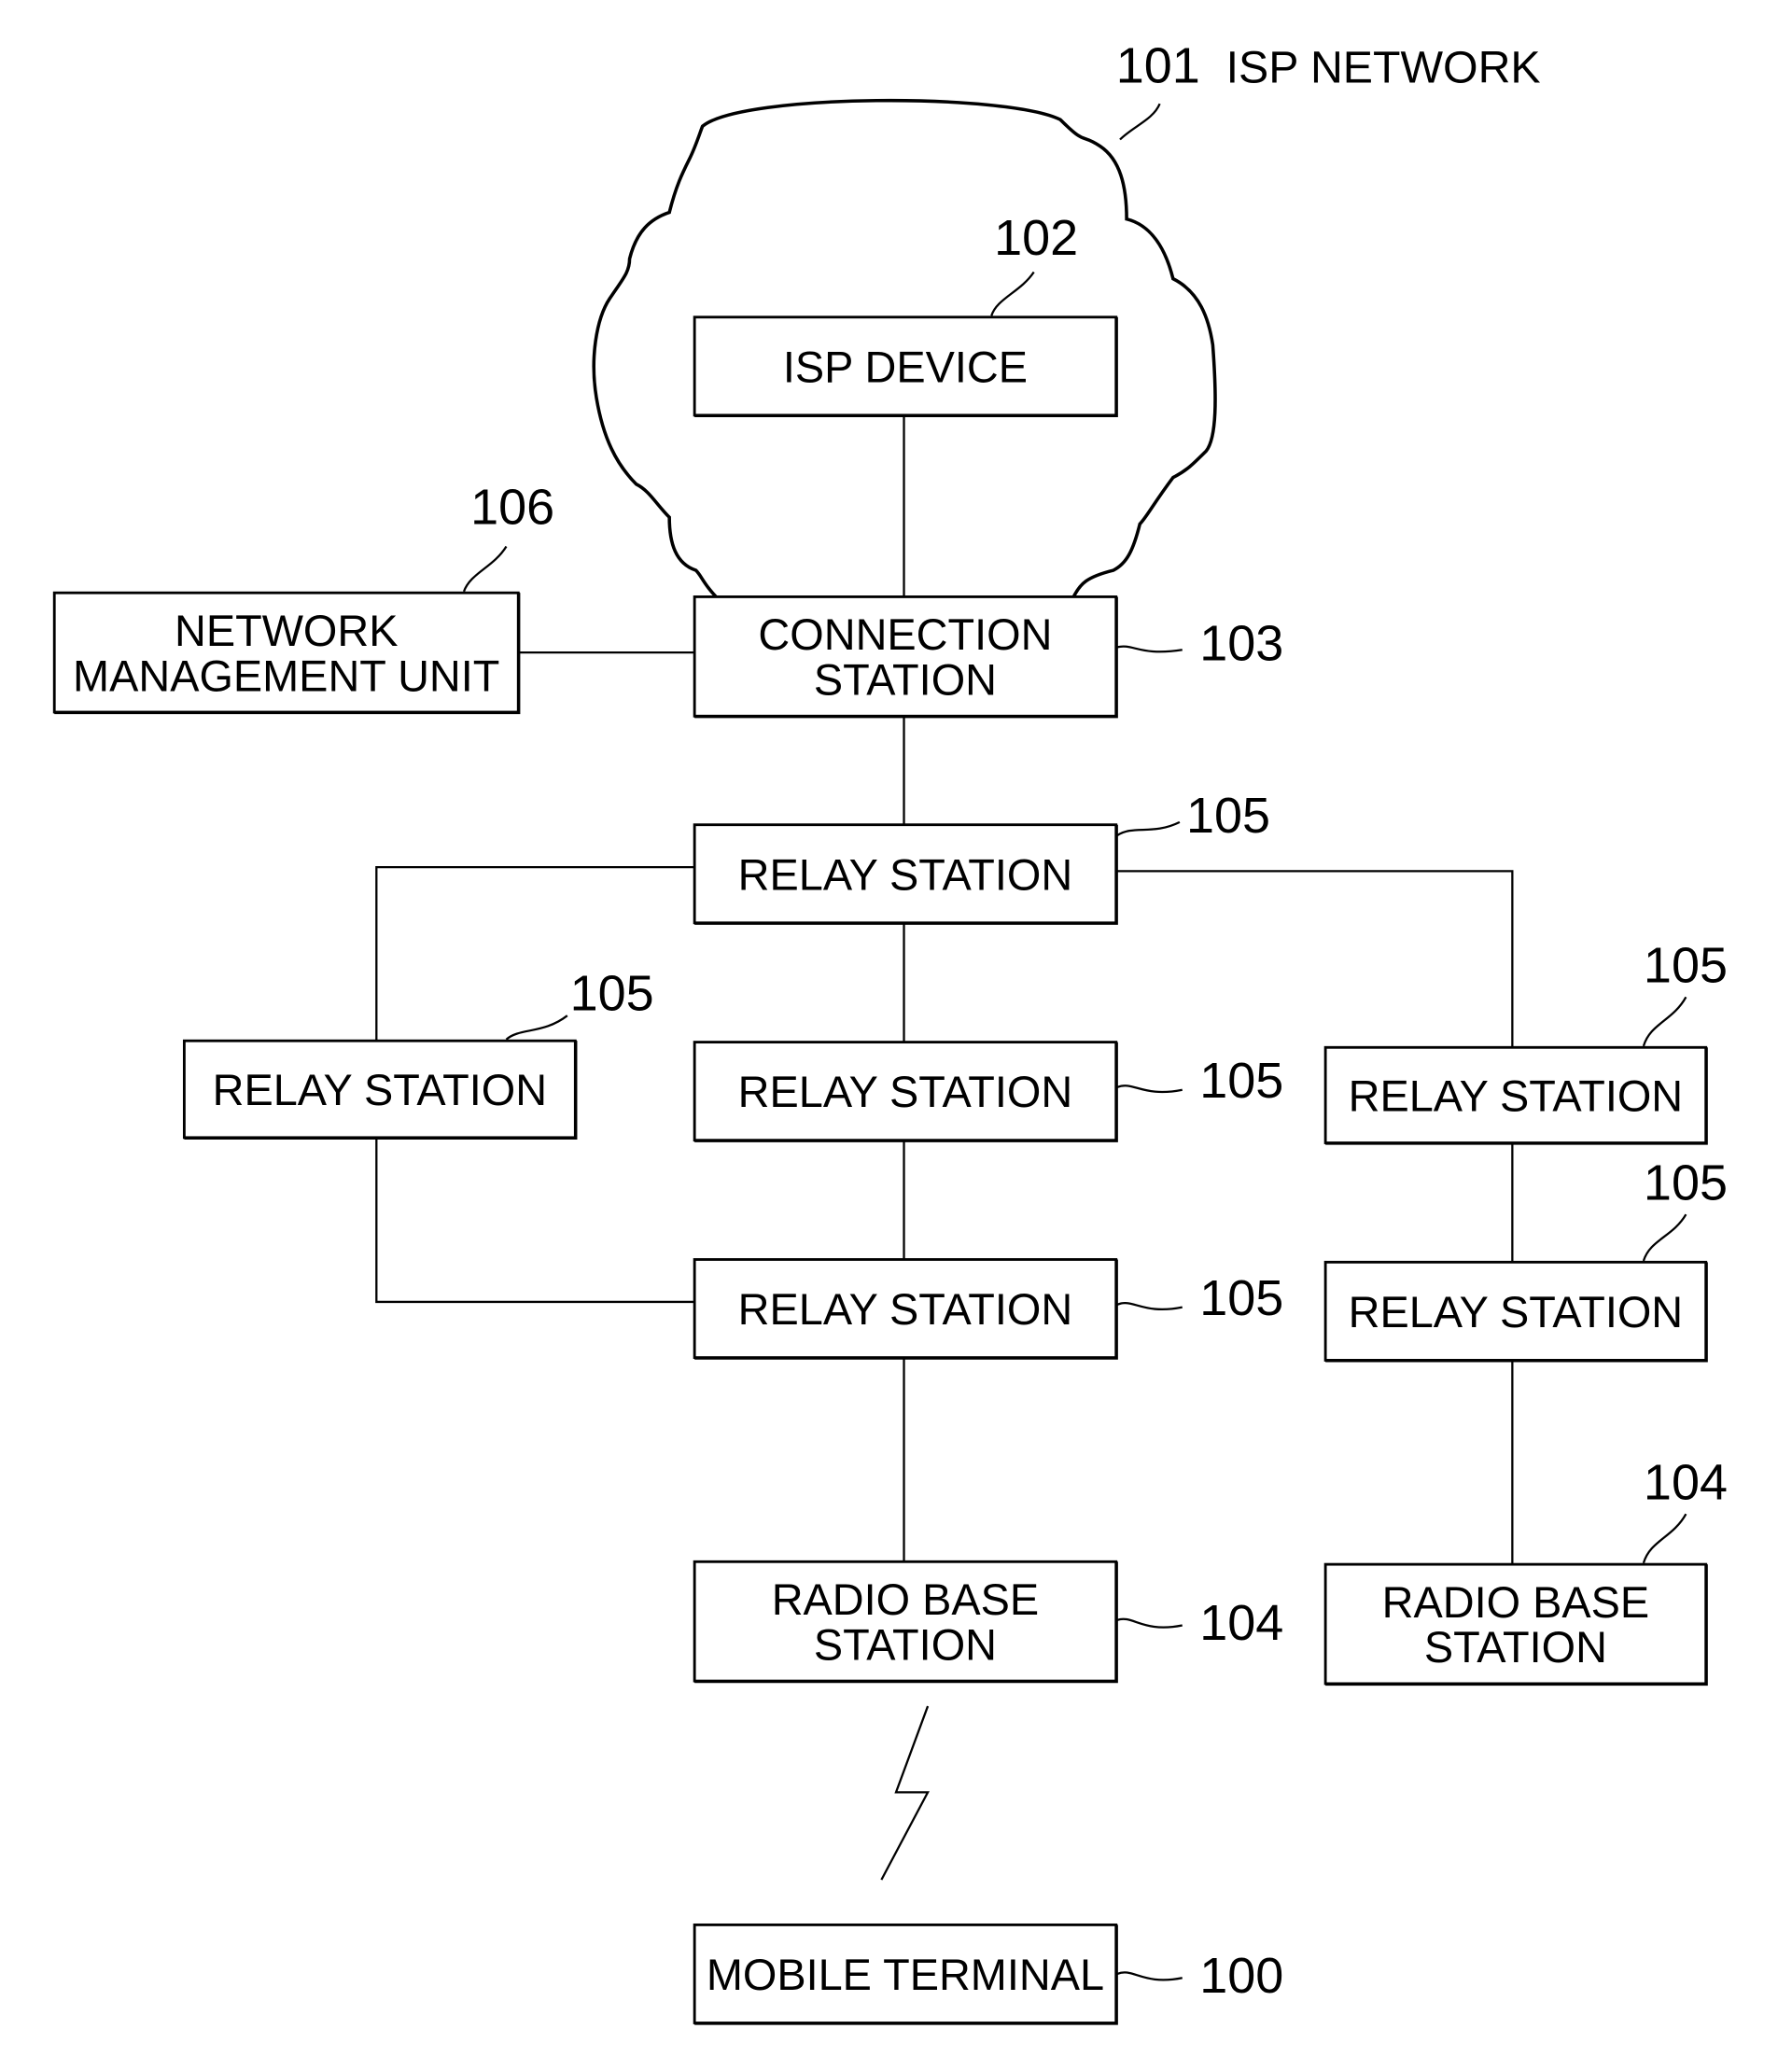 This screenshot has width=1792, height=2071. I want to click on radio-base-station-right-box: RADIO BASESTATION 104, so click(1525, 1570).